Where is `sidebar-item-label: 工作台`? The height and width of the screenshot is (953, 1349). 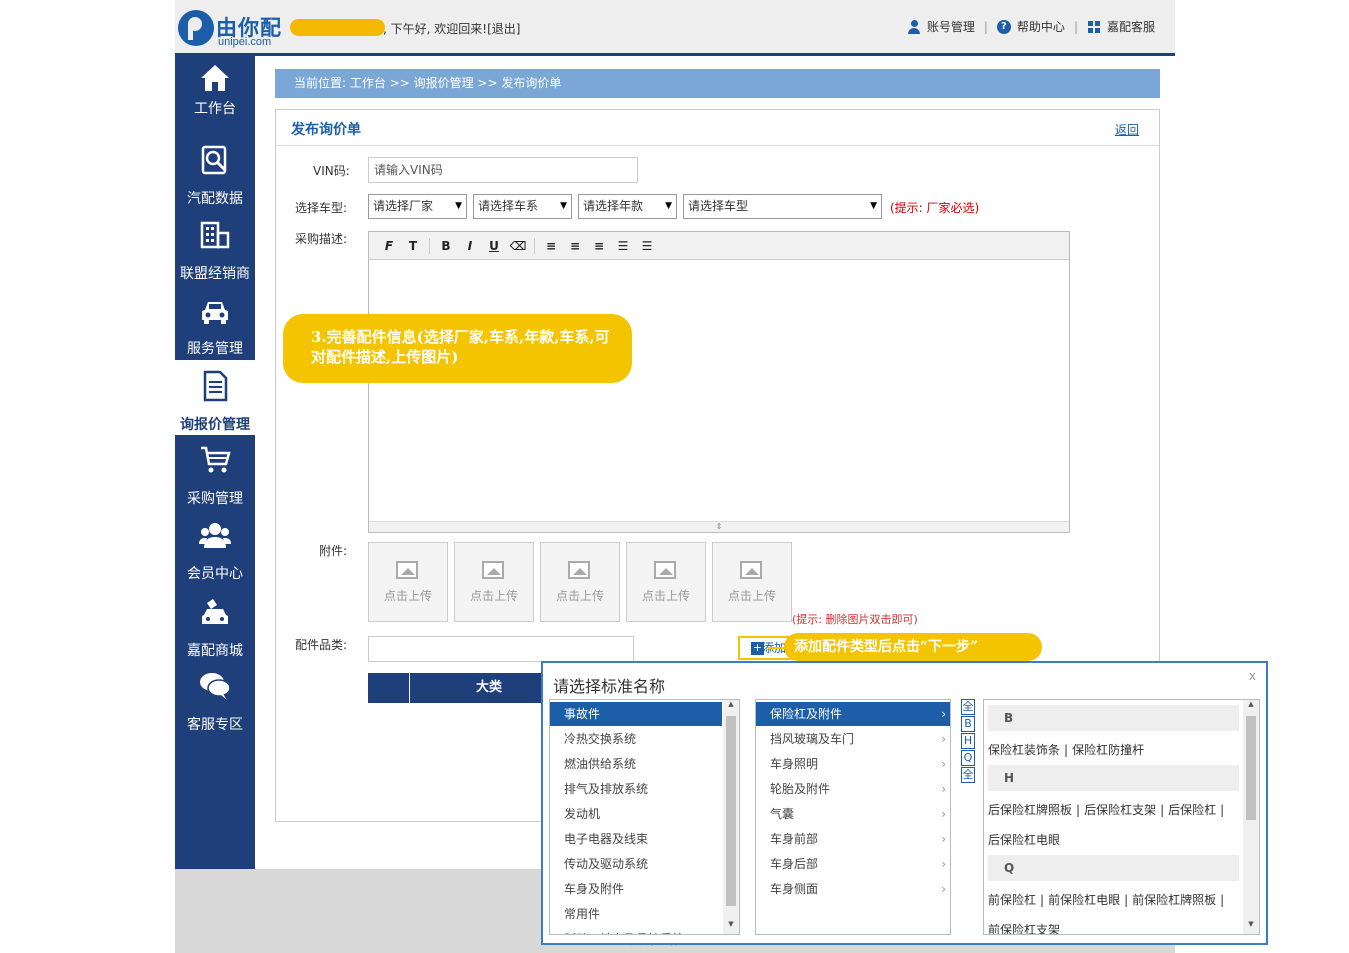
sidebar-item-label: 工作台 is located at coordinates (215, 109).